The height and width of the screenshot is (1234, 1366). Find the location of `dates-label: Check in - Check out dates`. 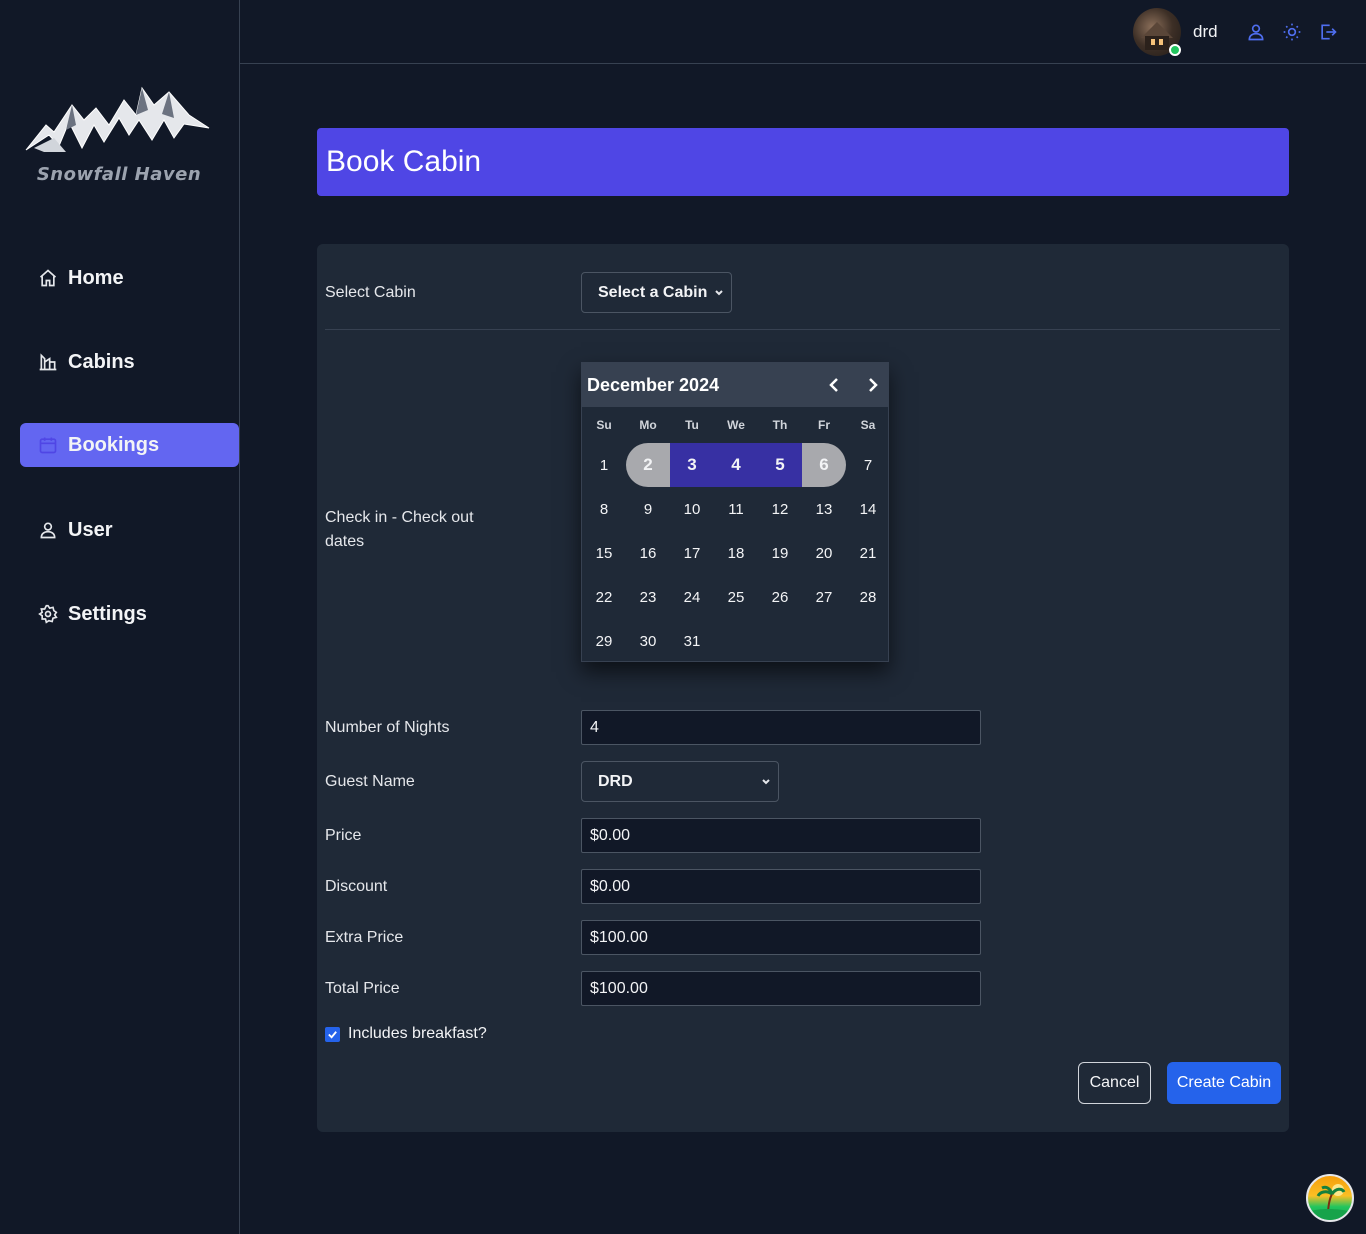

dates-label: Check in - Check out dates is located at coordinates (399, 529).